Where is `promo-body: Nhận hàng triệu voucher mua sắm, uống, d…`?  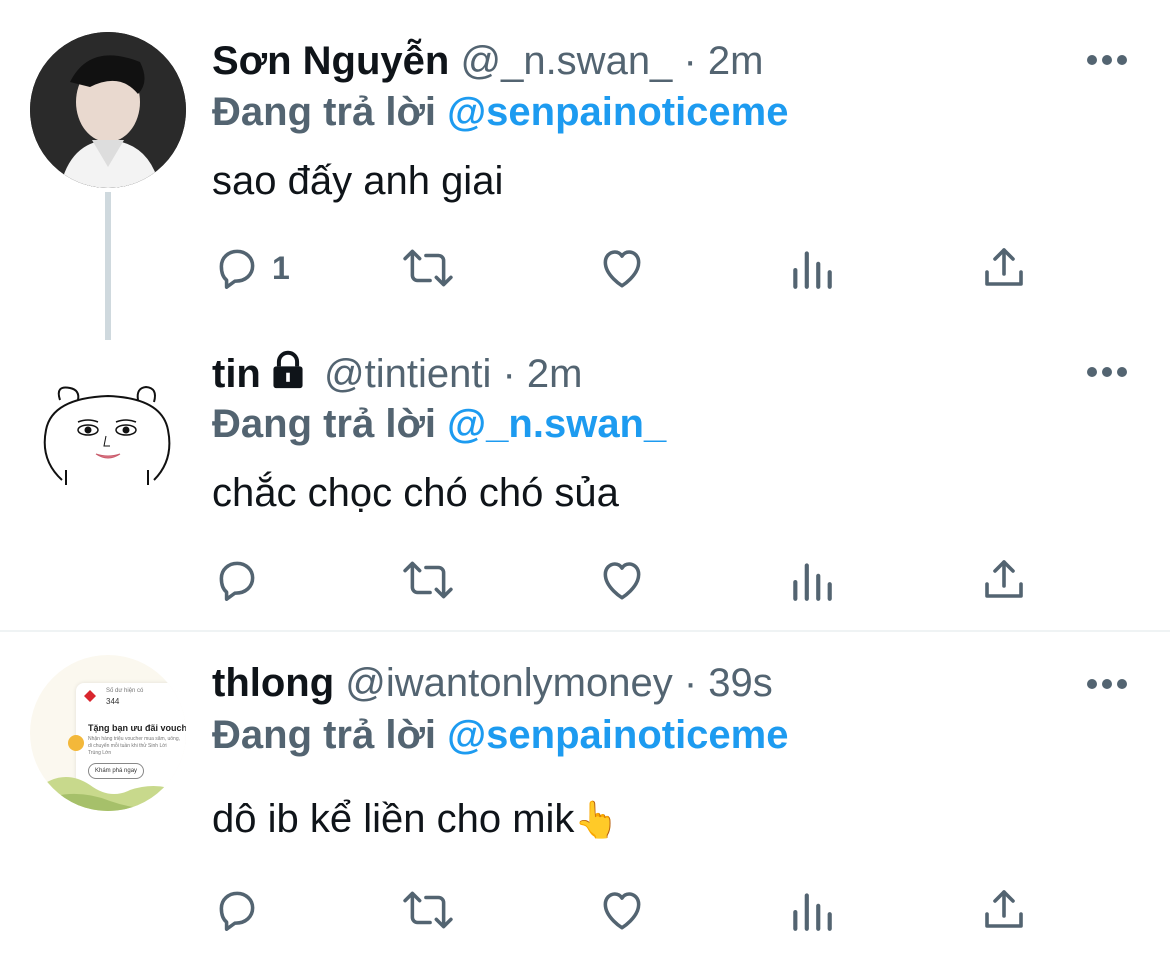
promo-body: Nhận hàng triệu voucher mua sắm, uống, d… is located at coordinates (134, 746).